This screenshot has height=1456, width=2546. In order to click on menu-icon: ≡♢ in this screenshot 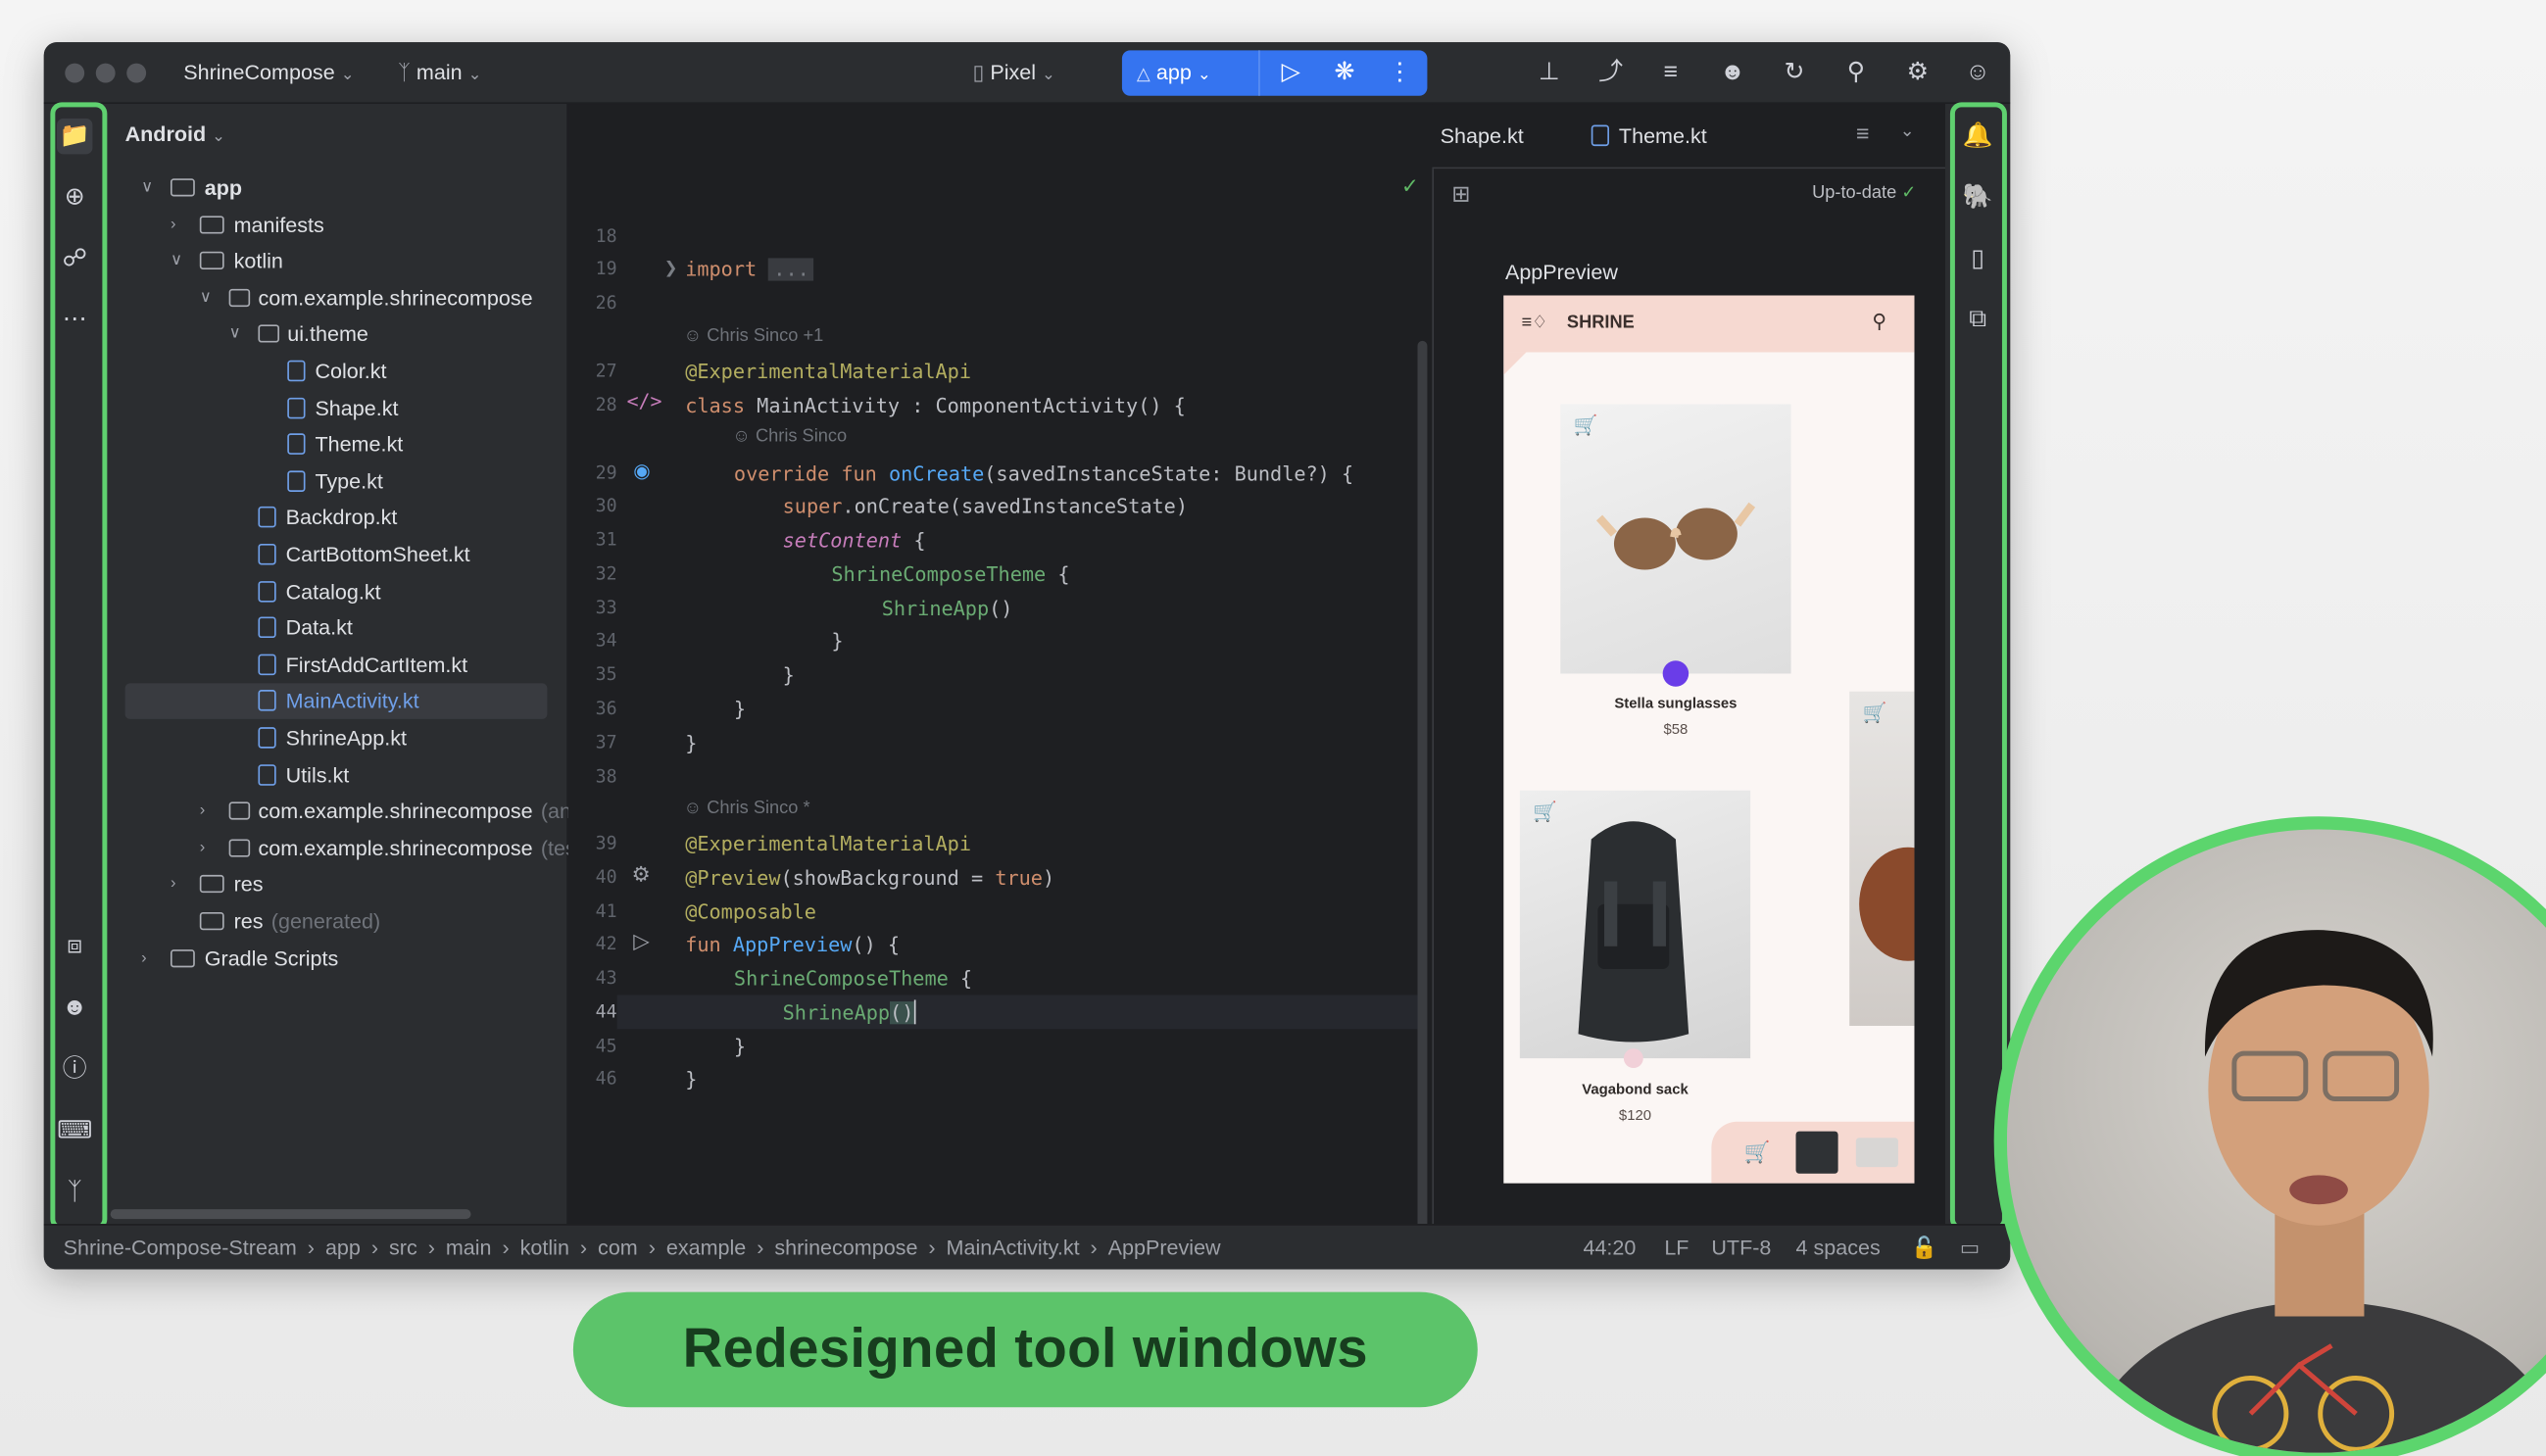, I will do `click(1535, 322)`.